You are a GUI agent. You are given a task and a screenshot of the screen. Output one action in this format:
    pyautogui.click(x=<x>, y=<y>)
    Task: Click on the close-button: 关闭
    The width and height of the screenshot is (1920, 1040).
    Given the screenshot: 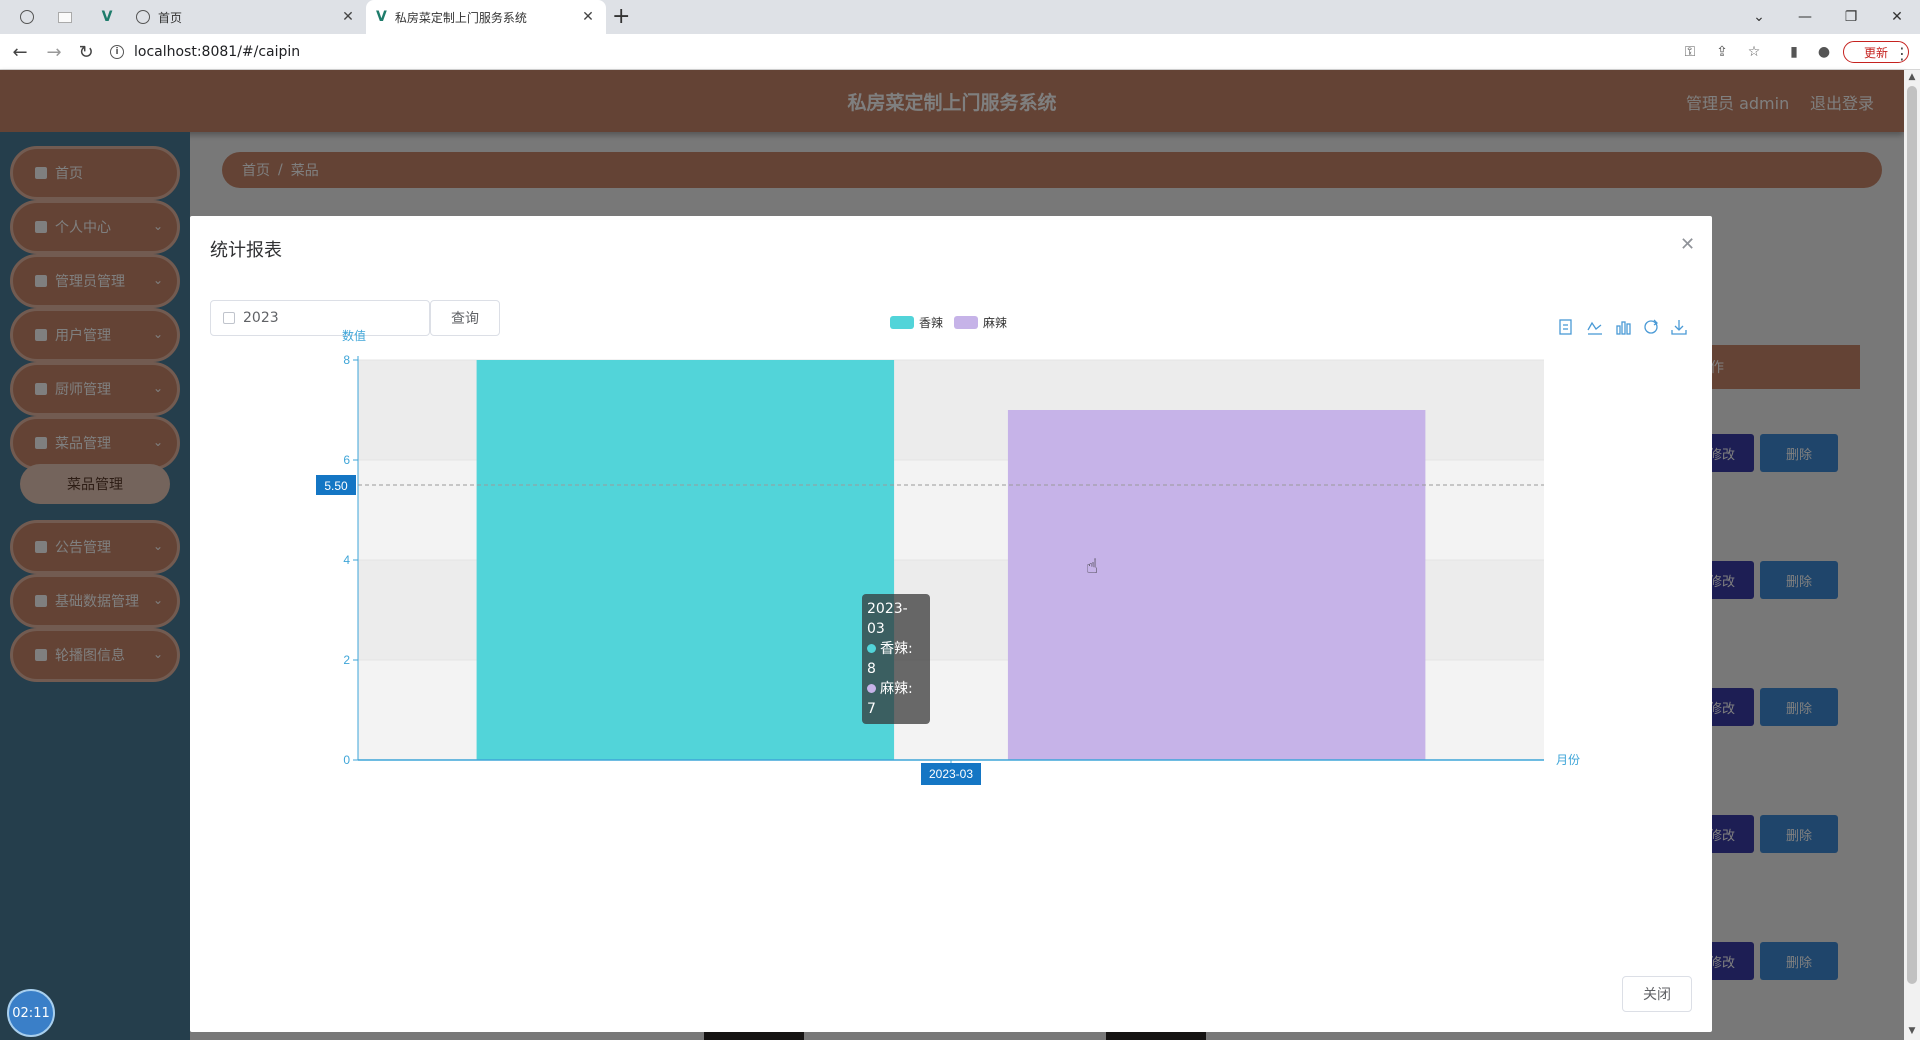 What is the action you would take?
    pyautogui.click(x=1657, y=994)
    